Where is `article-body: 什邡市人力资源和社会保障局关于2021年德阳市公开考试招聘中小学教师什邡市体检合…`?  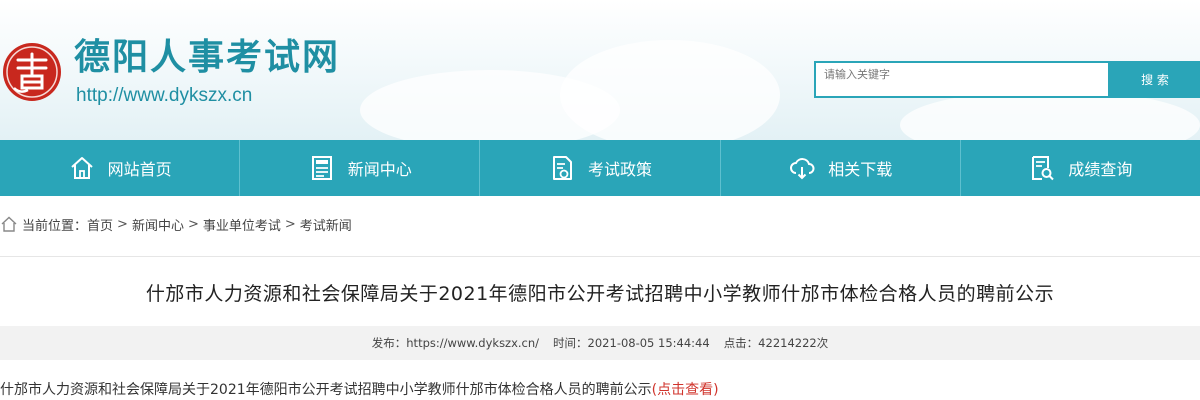
article-body: 什邡市人力资源和社会保障局关于2021年德阳市公开考试招聘中小学教师什邡市体检合… is located at coordinates (359, 389).